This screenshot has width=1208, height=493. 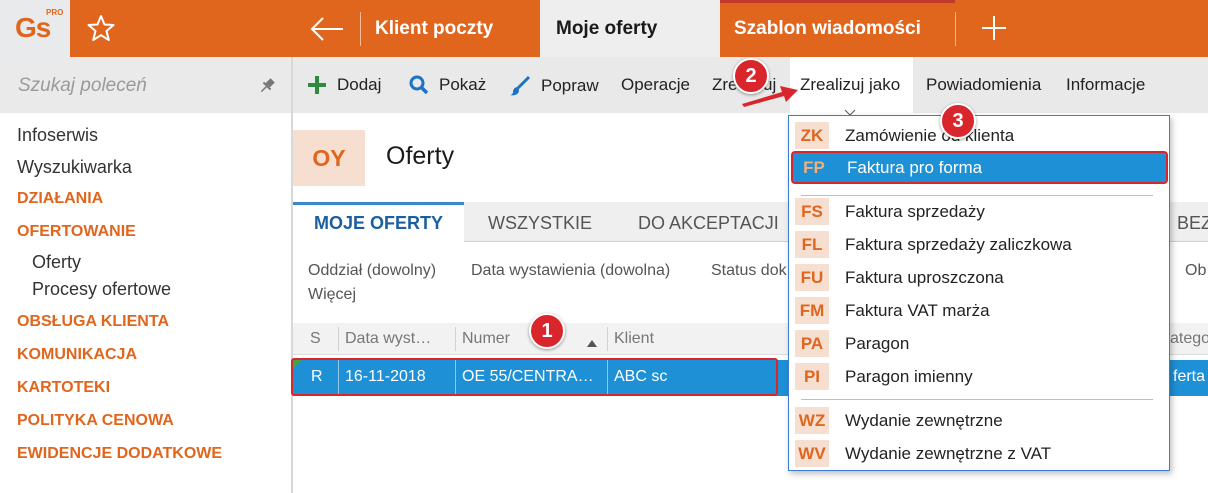 What do you see at coordinates (877, 343) in the screenshot?
I see `menu-item-label: Paragon` at bounding box center [877, 343].